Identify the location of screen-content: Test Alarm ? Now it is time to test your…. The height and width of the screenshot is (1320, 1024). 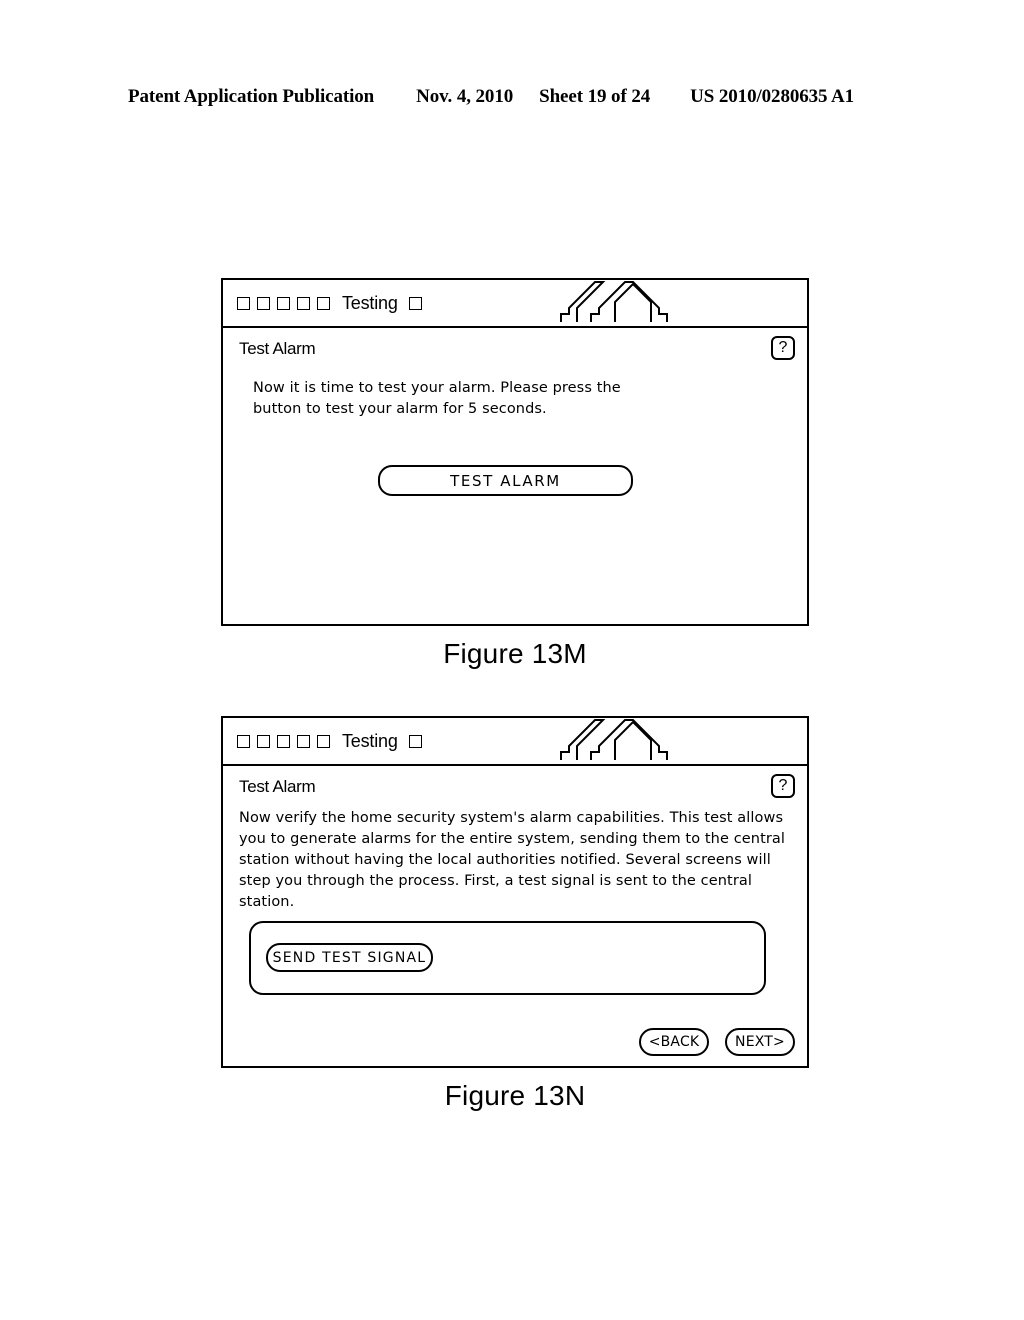
(515, 476).